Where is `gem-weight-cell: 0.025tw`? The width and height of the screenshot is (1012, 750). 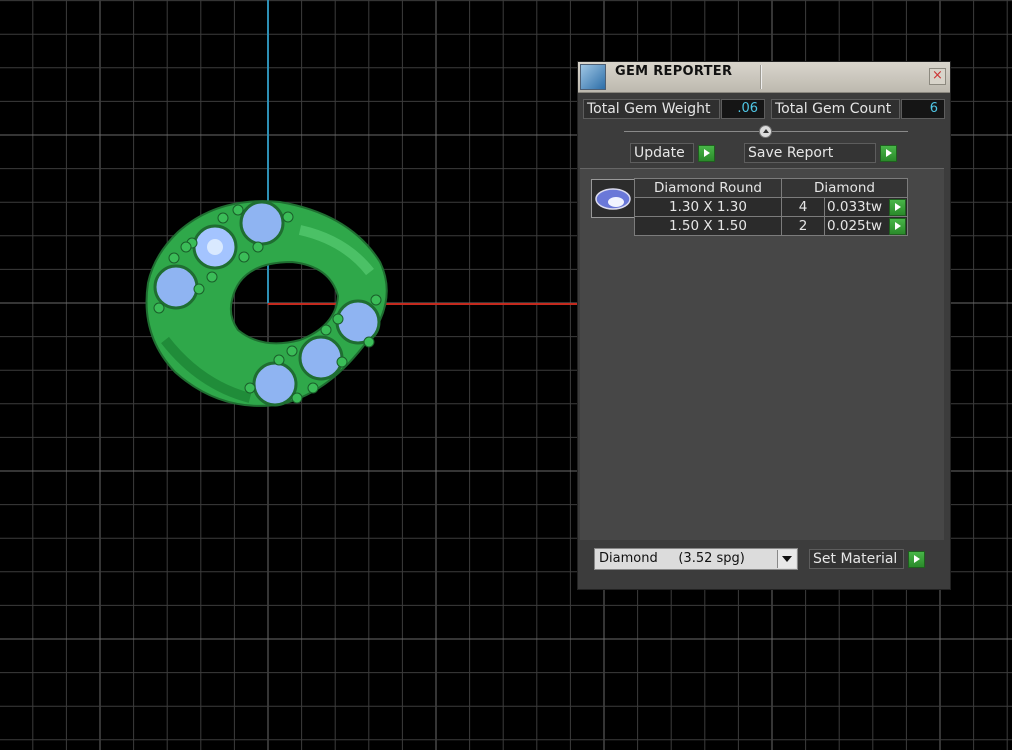 gem-weight-cell: 0.025tw is located at coordinates (866, 226).